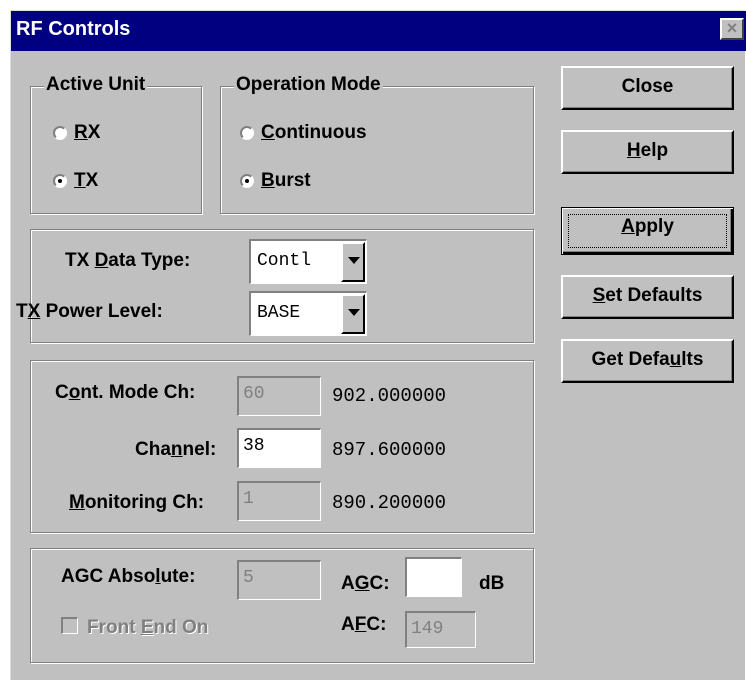 Image resolution: width=746 pixels, height=681 pixels. What do you see at coordinates (128, 576) in the screenshot?
I see `agc-absolute-label: AGC Absolute:` at bounding box center [128, 576].